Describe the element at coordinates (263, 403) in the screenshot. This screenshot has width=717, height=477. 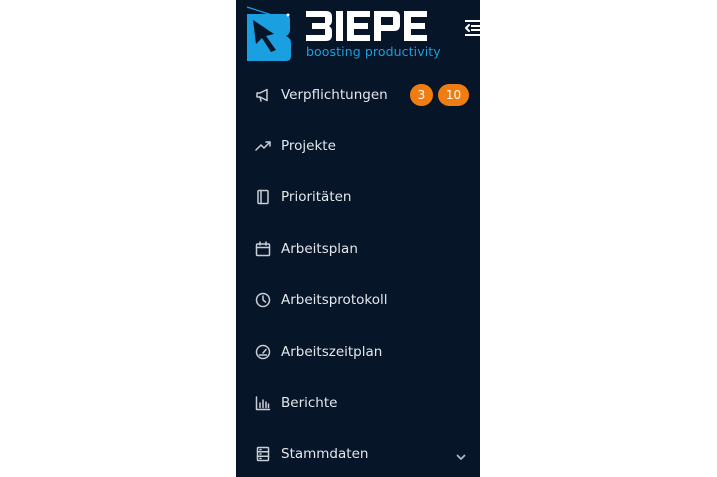
I see `bar-chart-icon` at that location.